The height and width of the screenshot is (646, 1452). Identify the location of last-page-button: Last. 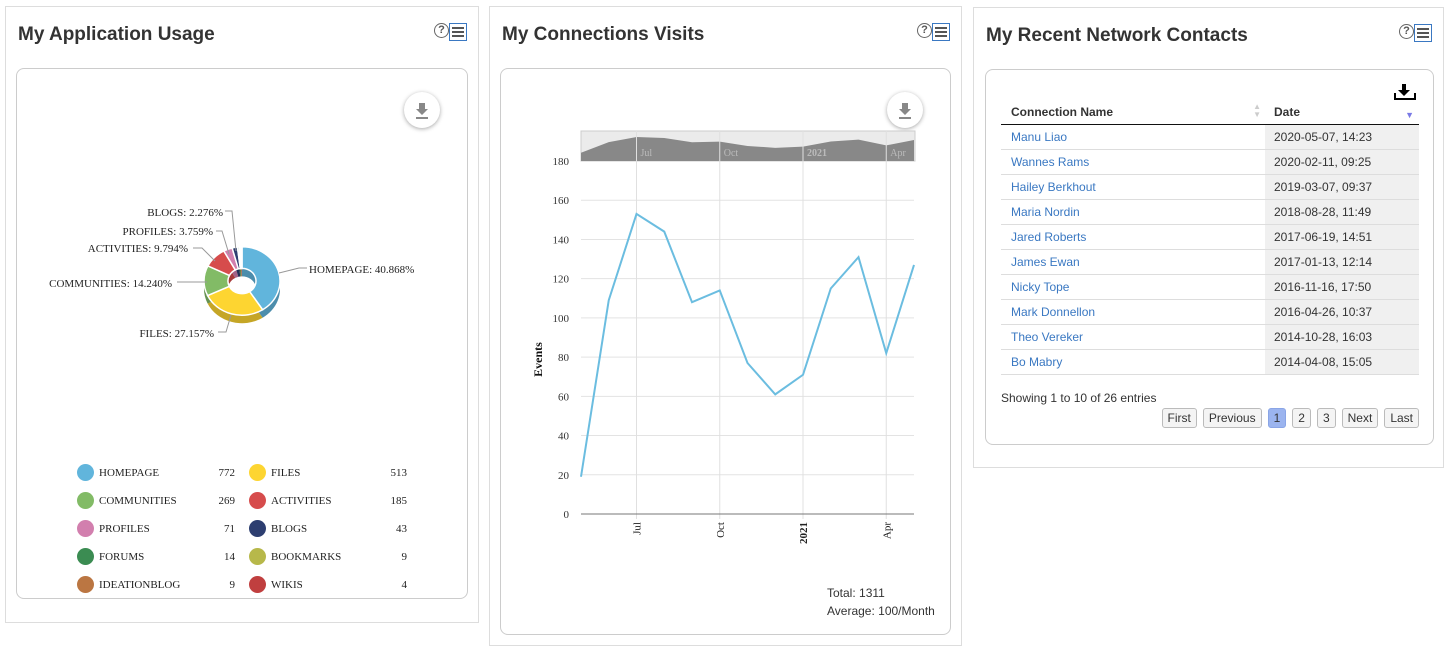
(1401, 418).